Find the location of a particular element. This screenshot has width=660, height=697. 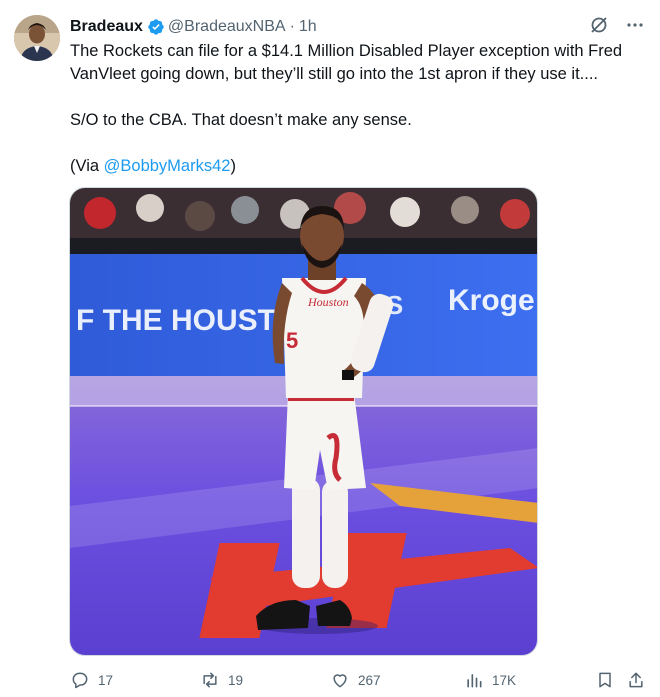

jersey-team: Houston is located at coordinates (328, 302).